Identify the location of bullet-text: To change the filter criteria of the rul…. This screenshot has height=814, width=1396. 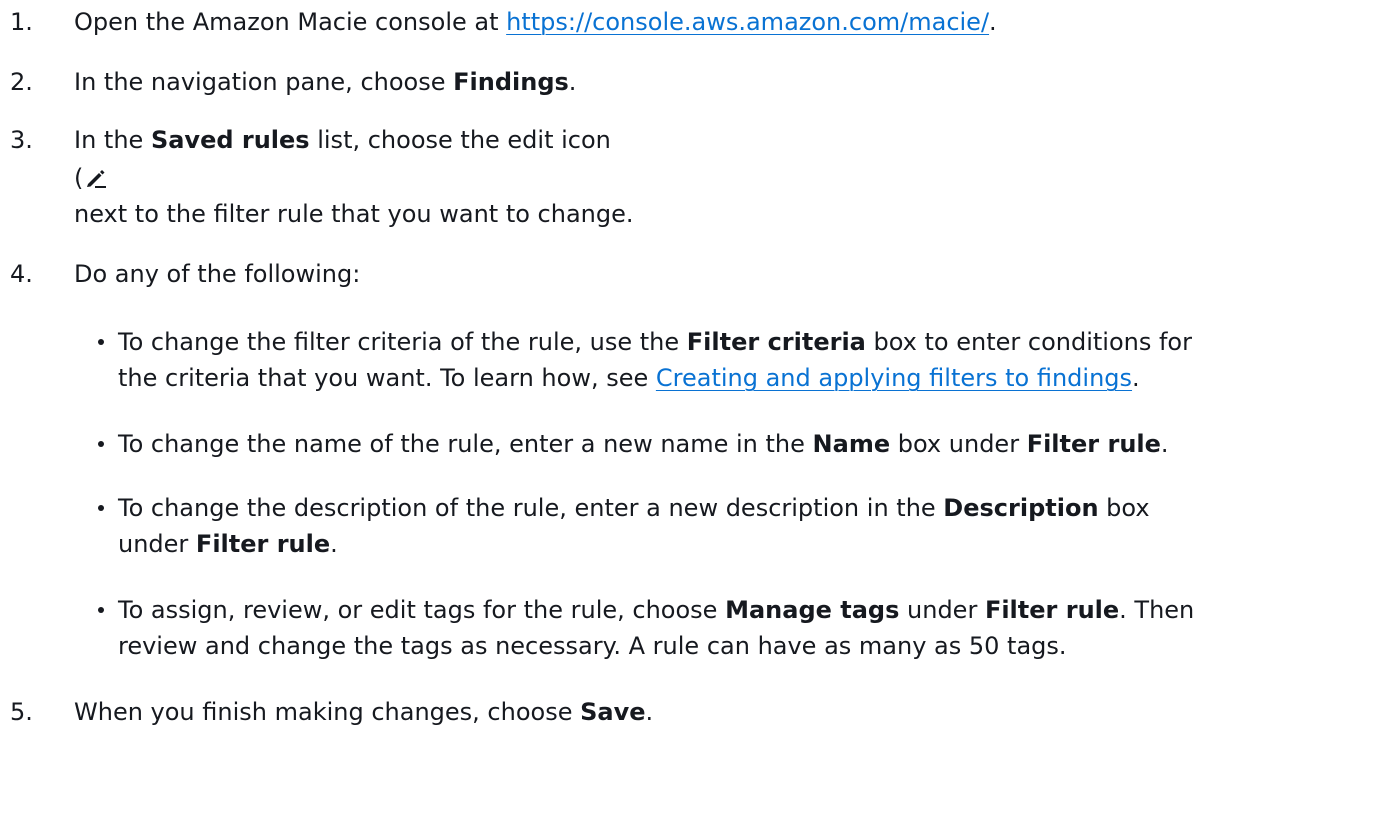
(752, 360).